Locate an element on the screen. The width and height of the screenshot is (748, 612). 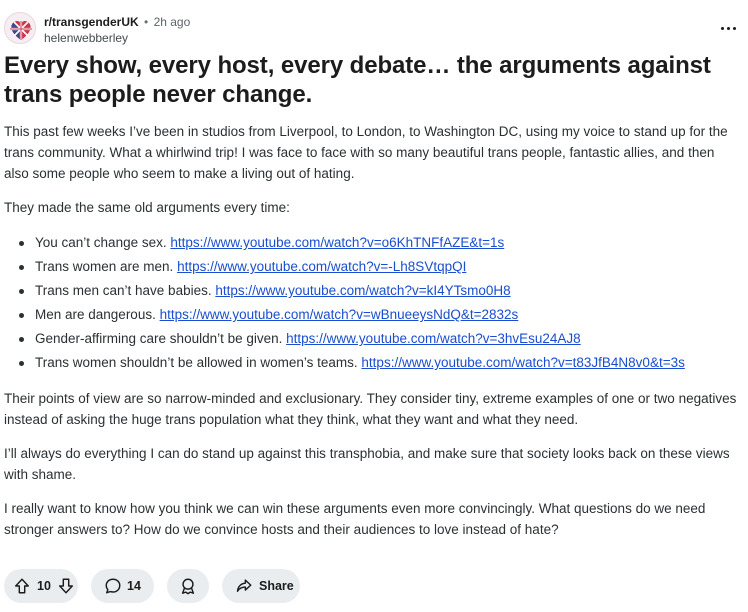
subreddit-avatar is located at coordinates (20, 28).